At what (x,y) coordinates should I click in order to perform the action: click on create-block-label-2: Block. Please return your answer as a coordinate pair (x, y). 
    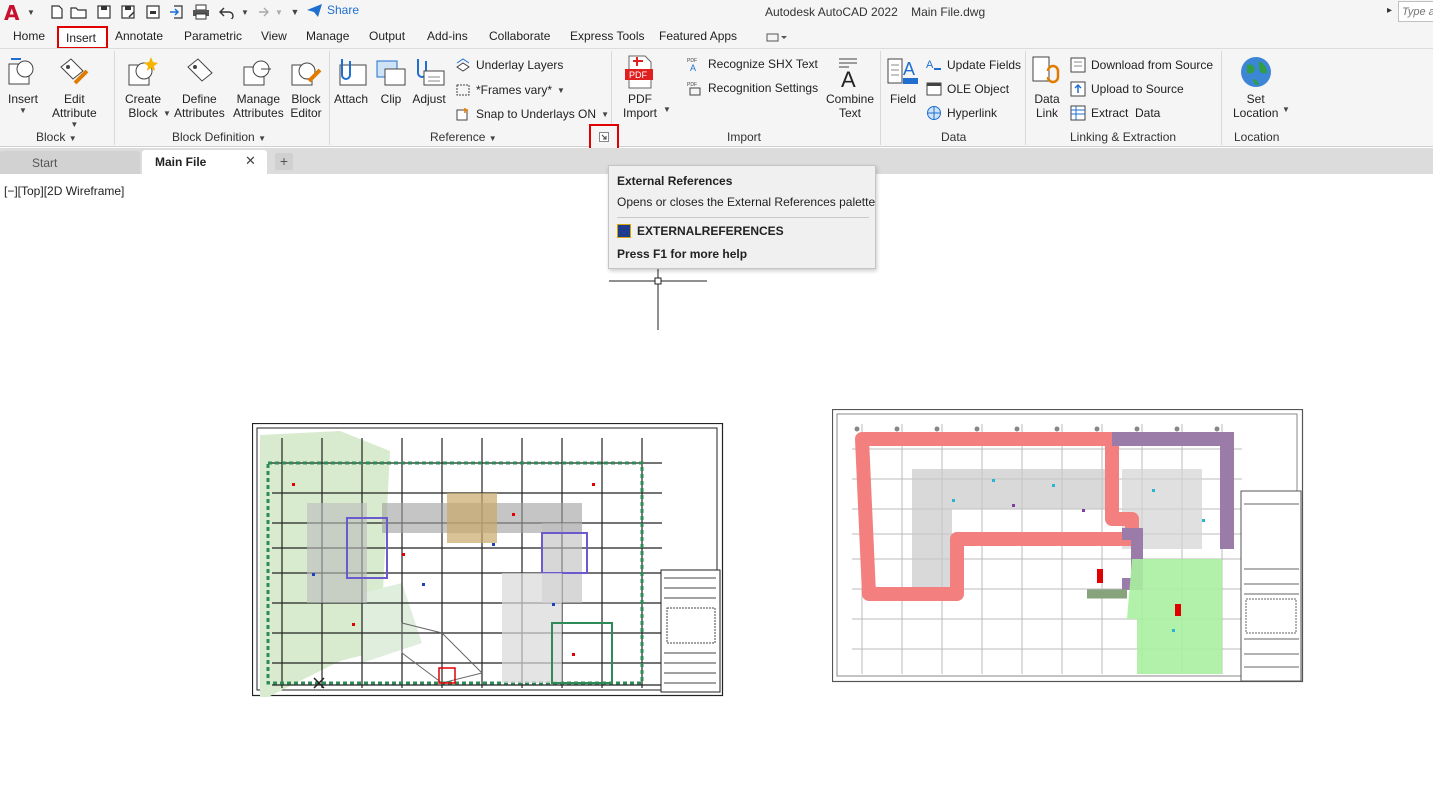
    Looking at the image, I should click on (143, 113).